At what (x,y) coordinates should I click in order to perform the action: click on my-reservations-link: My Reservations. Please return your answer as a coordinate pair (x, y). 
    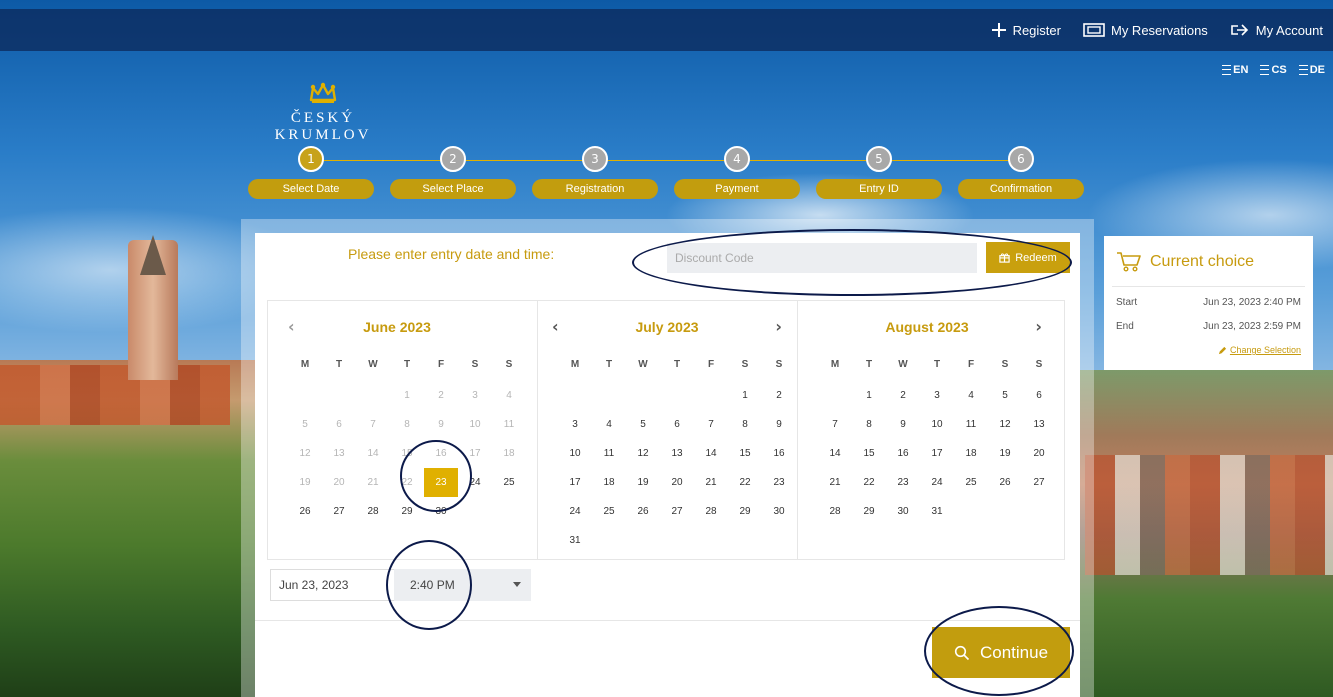
    Looking at the image, I should click on (1145, 30).